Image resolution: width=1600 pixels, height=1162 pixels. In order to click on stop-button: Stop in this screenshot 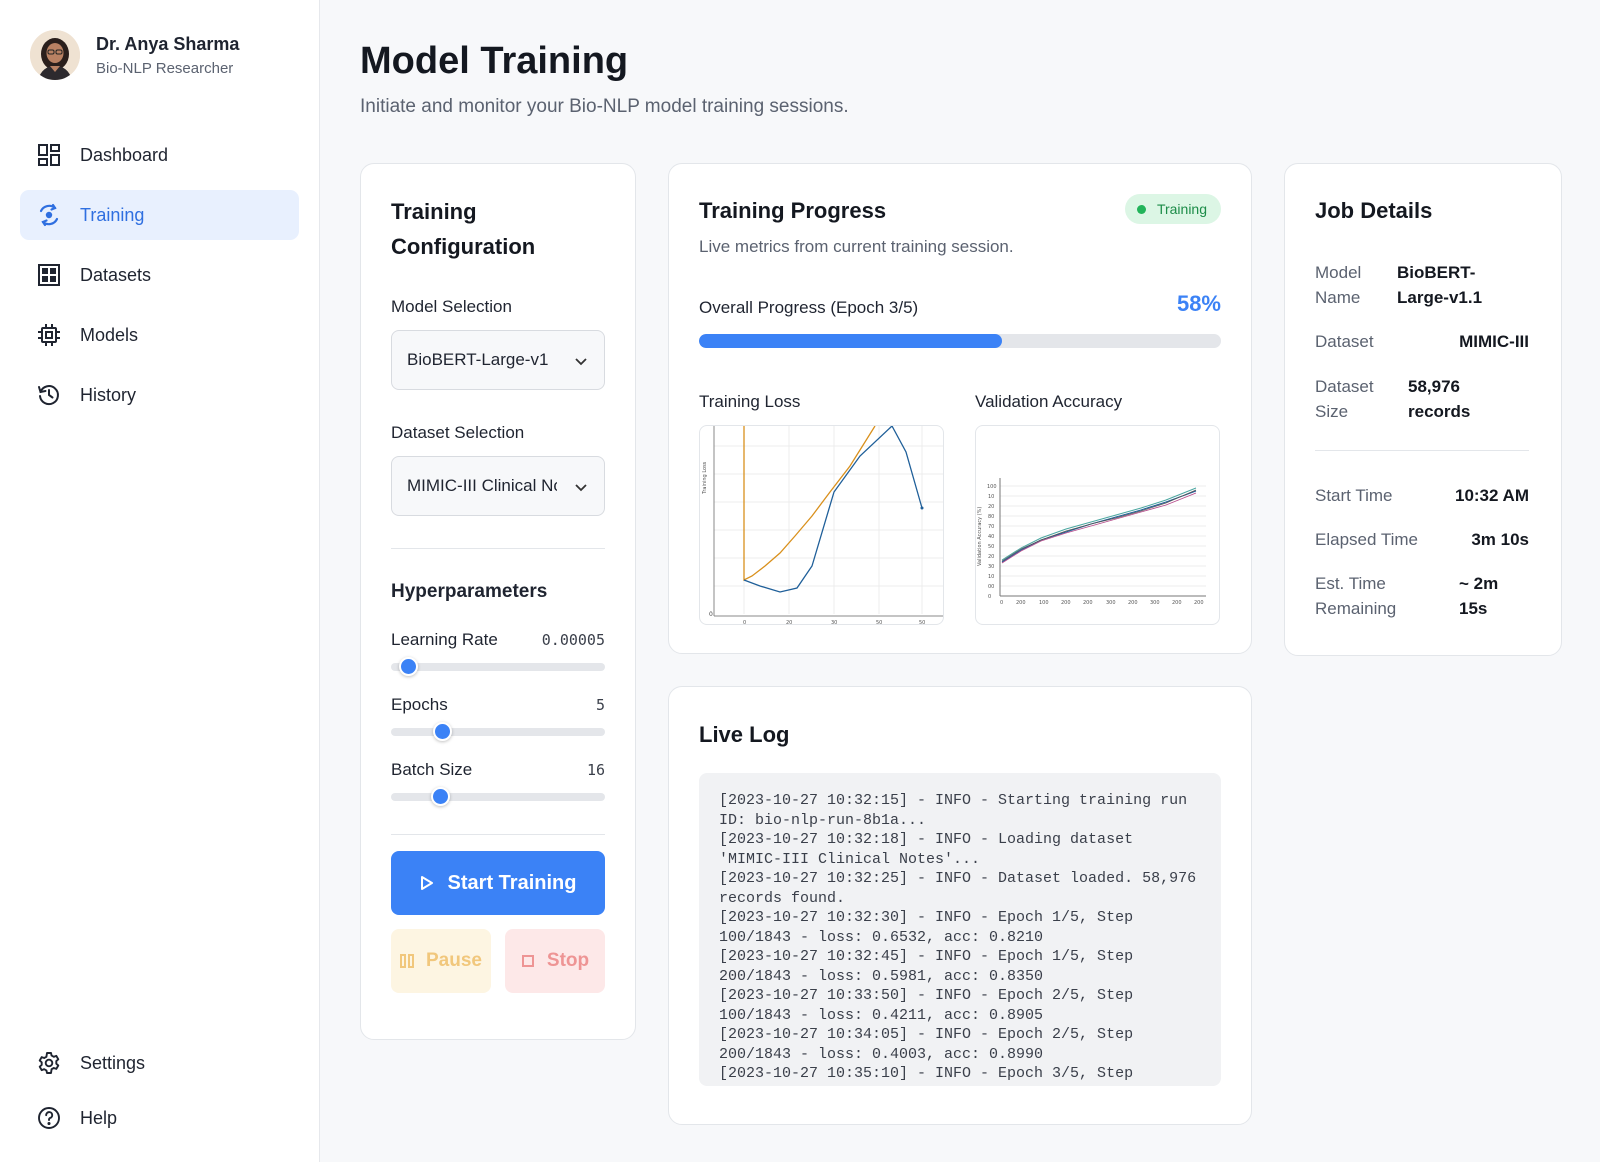, I will do `click(555, 961)`.